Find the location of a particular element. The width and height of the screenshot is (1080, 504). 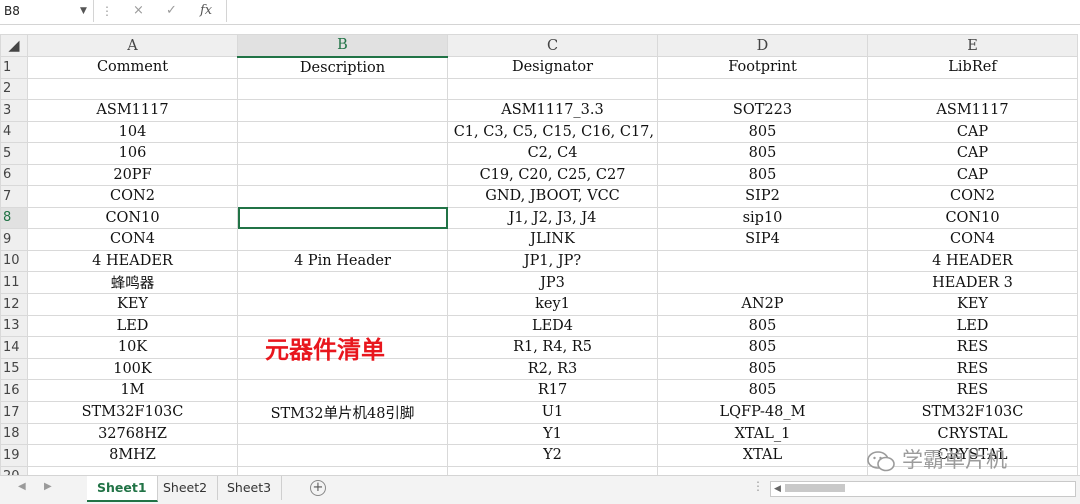

cell-c5: C2, C4 is located at coordinates (552, 153).